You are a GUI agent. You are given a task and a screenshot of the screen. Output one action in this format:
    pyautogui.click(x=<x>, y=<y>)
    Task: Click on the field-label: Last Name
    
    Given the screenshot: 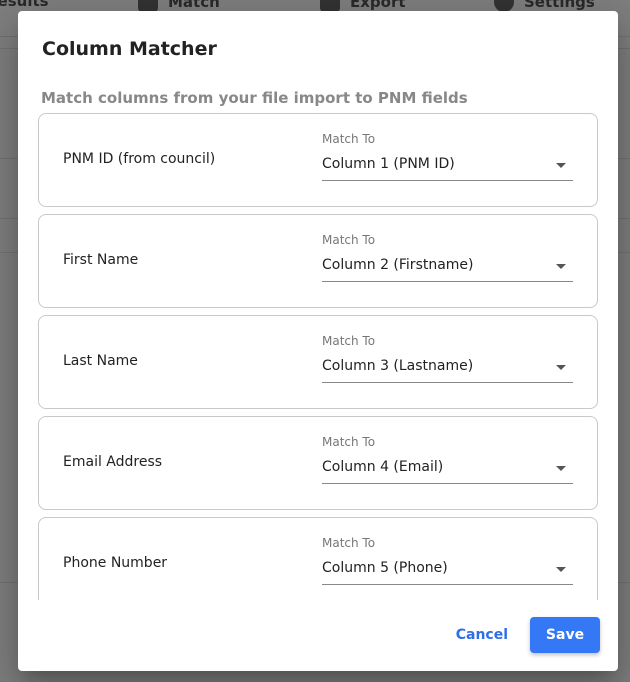 What is the action you would take?
    pyautogui.click(x=100, y=361)
    